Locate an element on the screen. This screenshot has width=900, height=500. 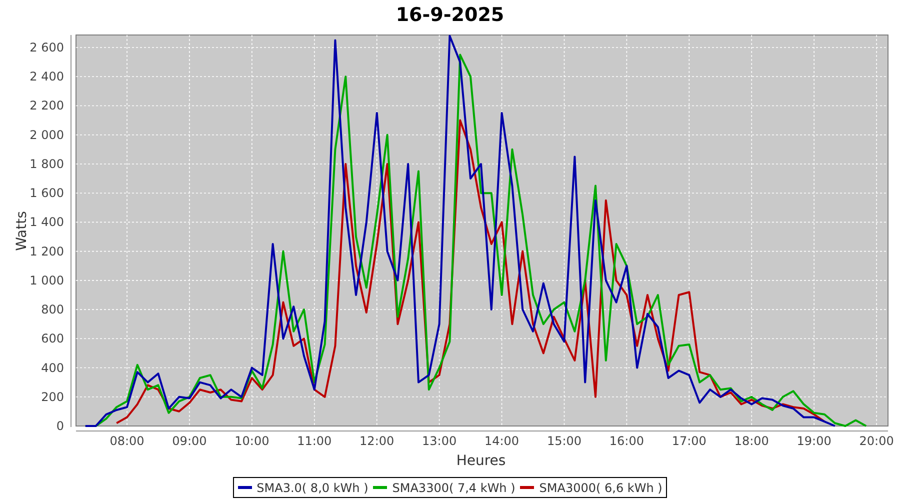
axis-label: Heures is located at coordinates (481, 461).